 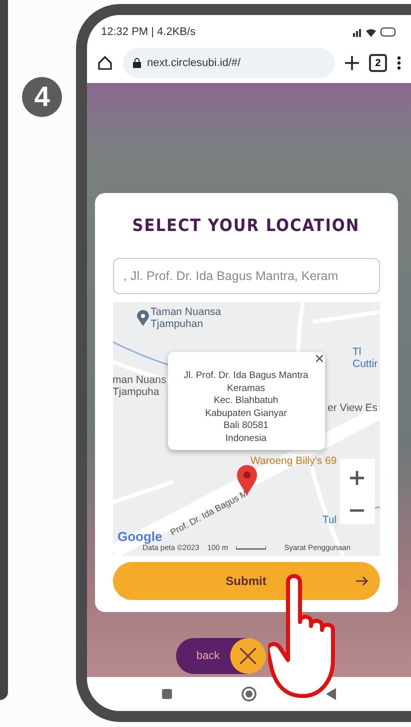 What do you see at coordinates (246, 426) in the screenshot?
I see `address-line: Bali 80581` at bounding box center [246, 426].